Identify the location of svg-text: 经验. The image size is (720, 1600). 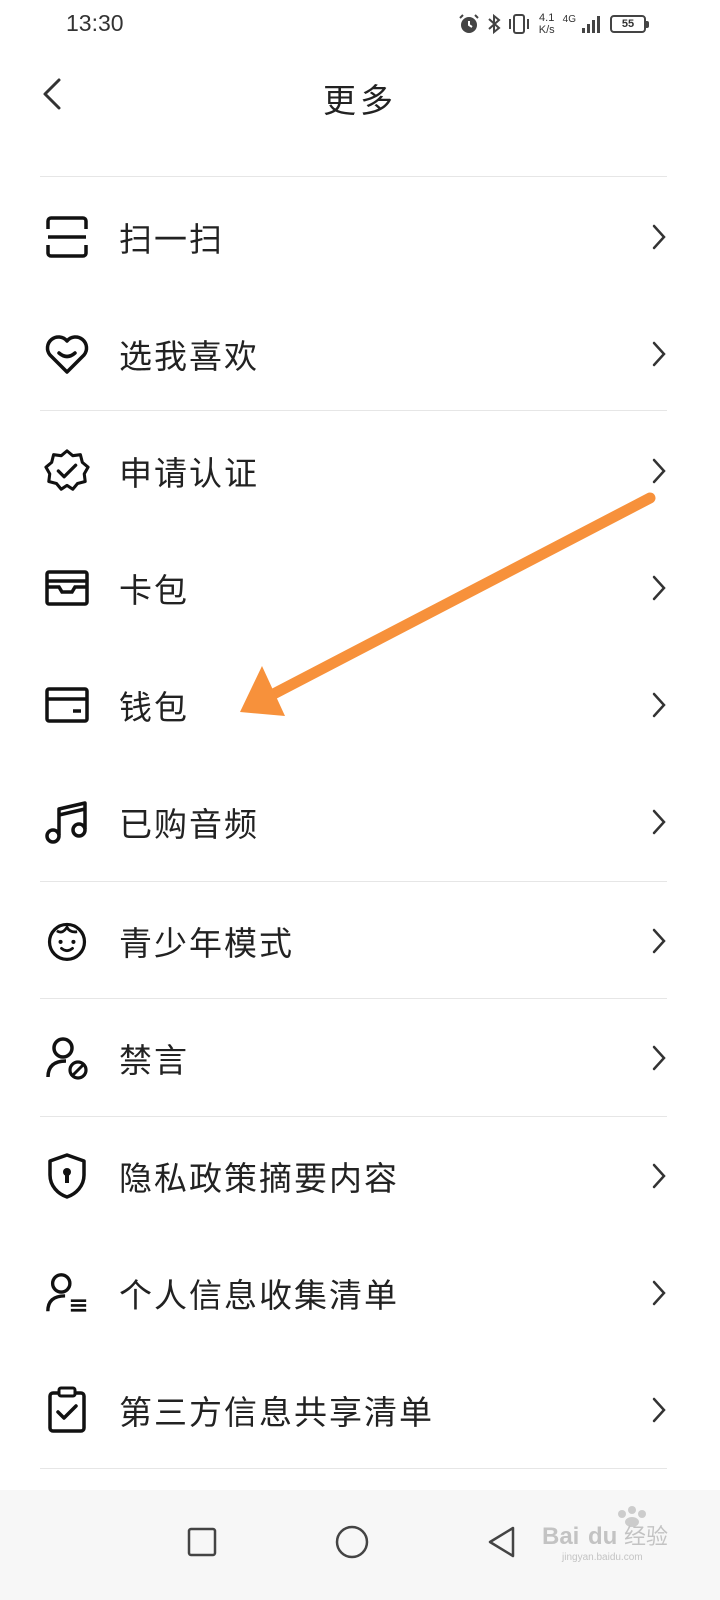
(646, 1537).